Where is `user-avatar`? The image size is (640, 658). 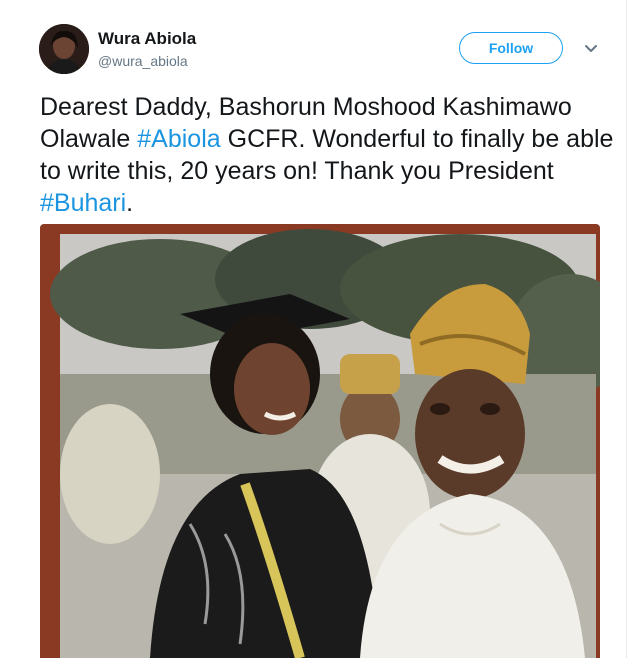 user-avatar is located at coordinates (64, 49).